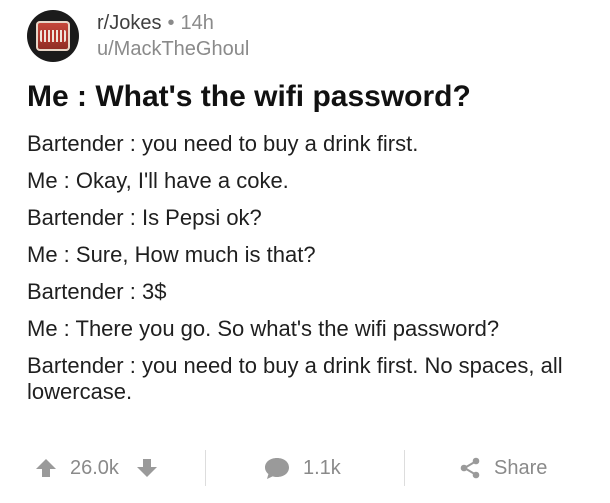 The width and height of the screenshot is (610, 503). What do you see at coordinates (277, 468) in the screenshot?
I see `comment-bubble-icon` at bounding box center [277, 468].